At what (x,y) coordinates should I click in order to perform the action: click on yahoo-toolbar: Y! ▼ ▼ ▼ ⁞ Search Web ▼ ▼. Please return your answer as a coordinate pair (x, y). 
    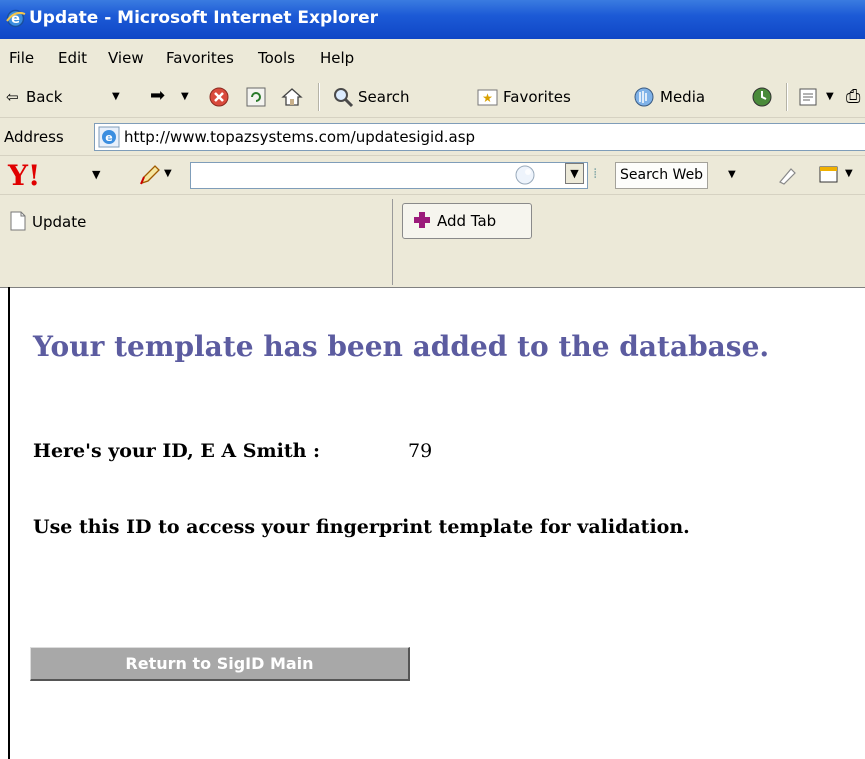
    Looking at the image, I should click on (432, 175).